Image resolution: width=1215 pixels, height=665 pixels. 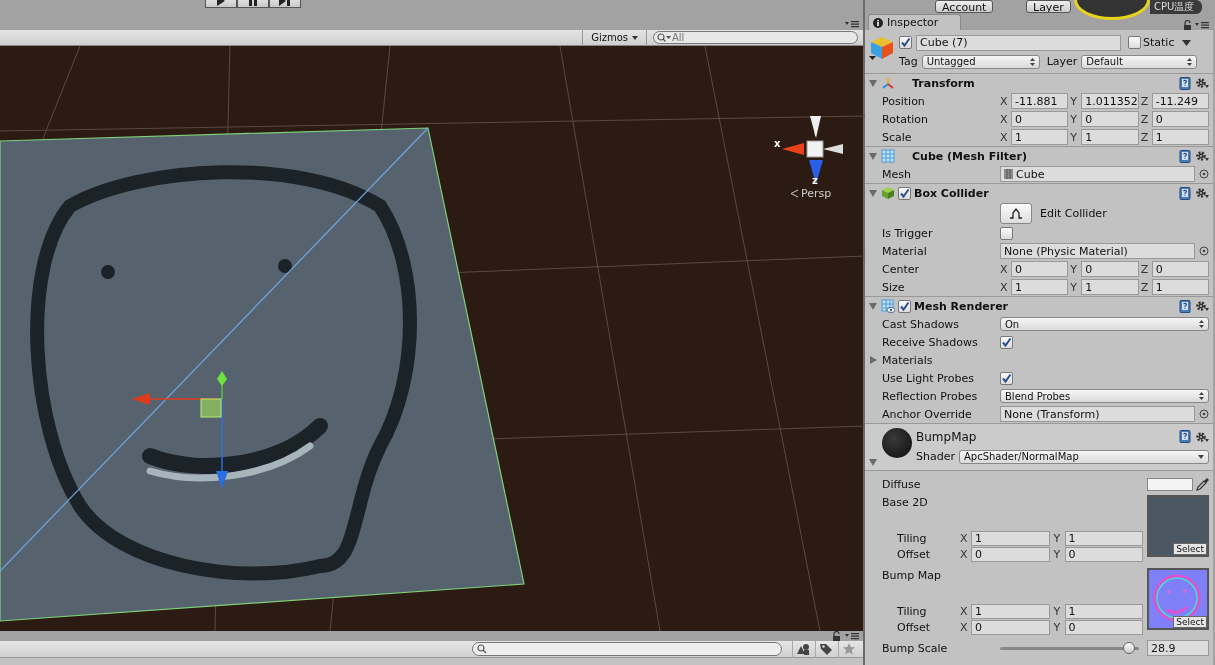 What do you see at coordinates (627, 649) in the screenshot?
I see `project-search-field` at bounding box center [627, 649].